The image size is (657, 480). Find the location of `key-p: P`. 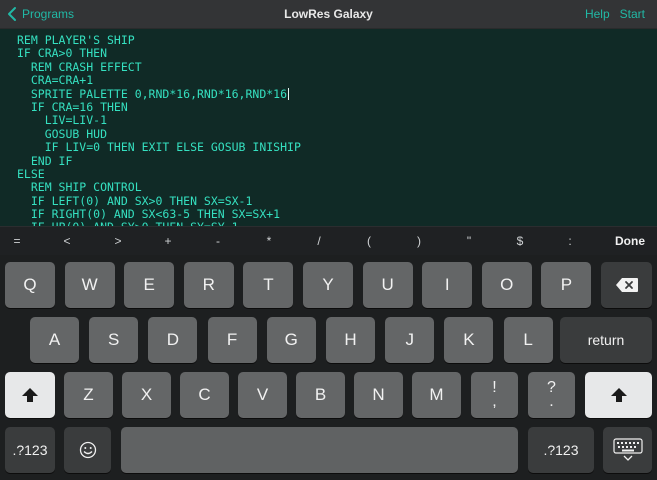

key-p: P is located at coordinates (566, 285).